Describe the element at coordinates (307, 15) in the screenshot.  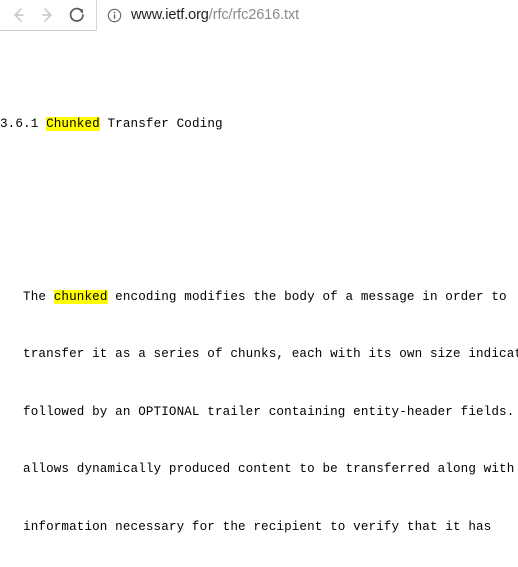
I see `address-bar: www.ietf.org/rfc/rfc2616.txt` at that location.